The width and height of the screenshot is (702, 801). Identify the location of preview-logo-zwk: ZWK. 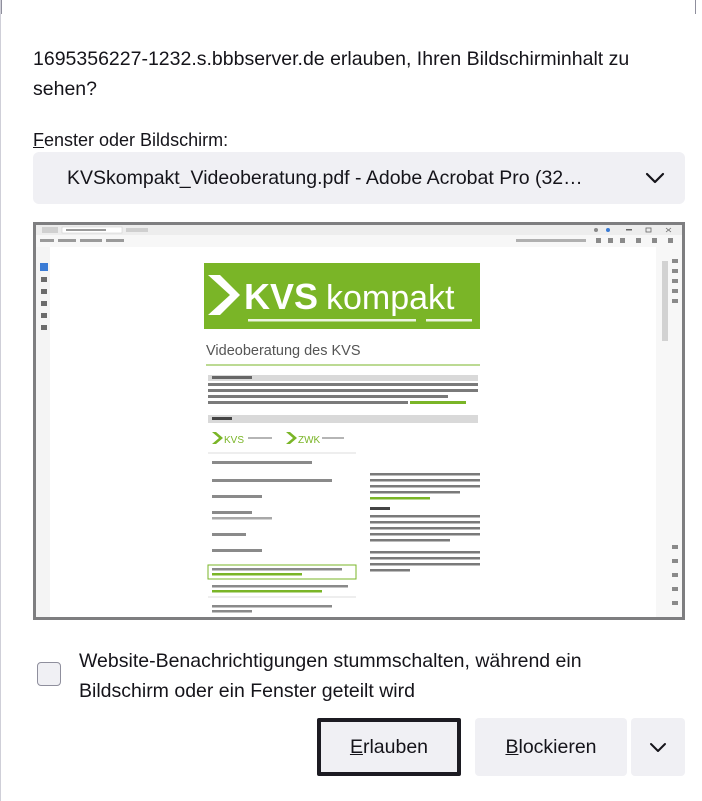
(309, 440).